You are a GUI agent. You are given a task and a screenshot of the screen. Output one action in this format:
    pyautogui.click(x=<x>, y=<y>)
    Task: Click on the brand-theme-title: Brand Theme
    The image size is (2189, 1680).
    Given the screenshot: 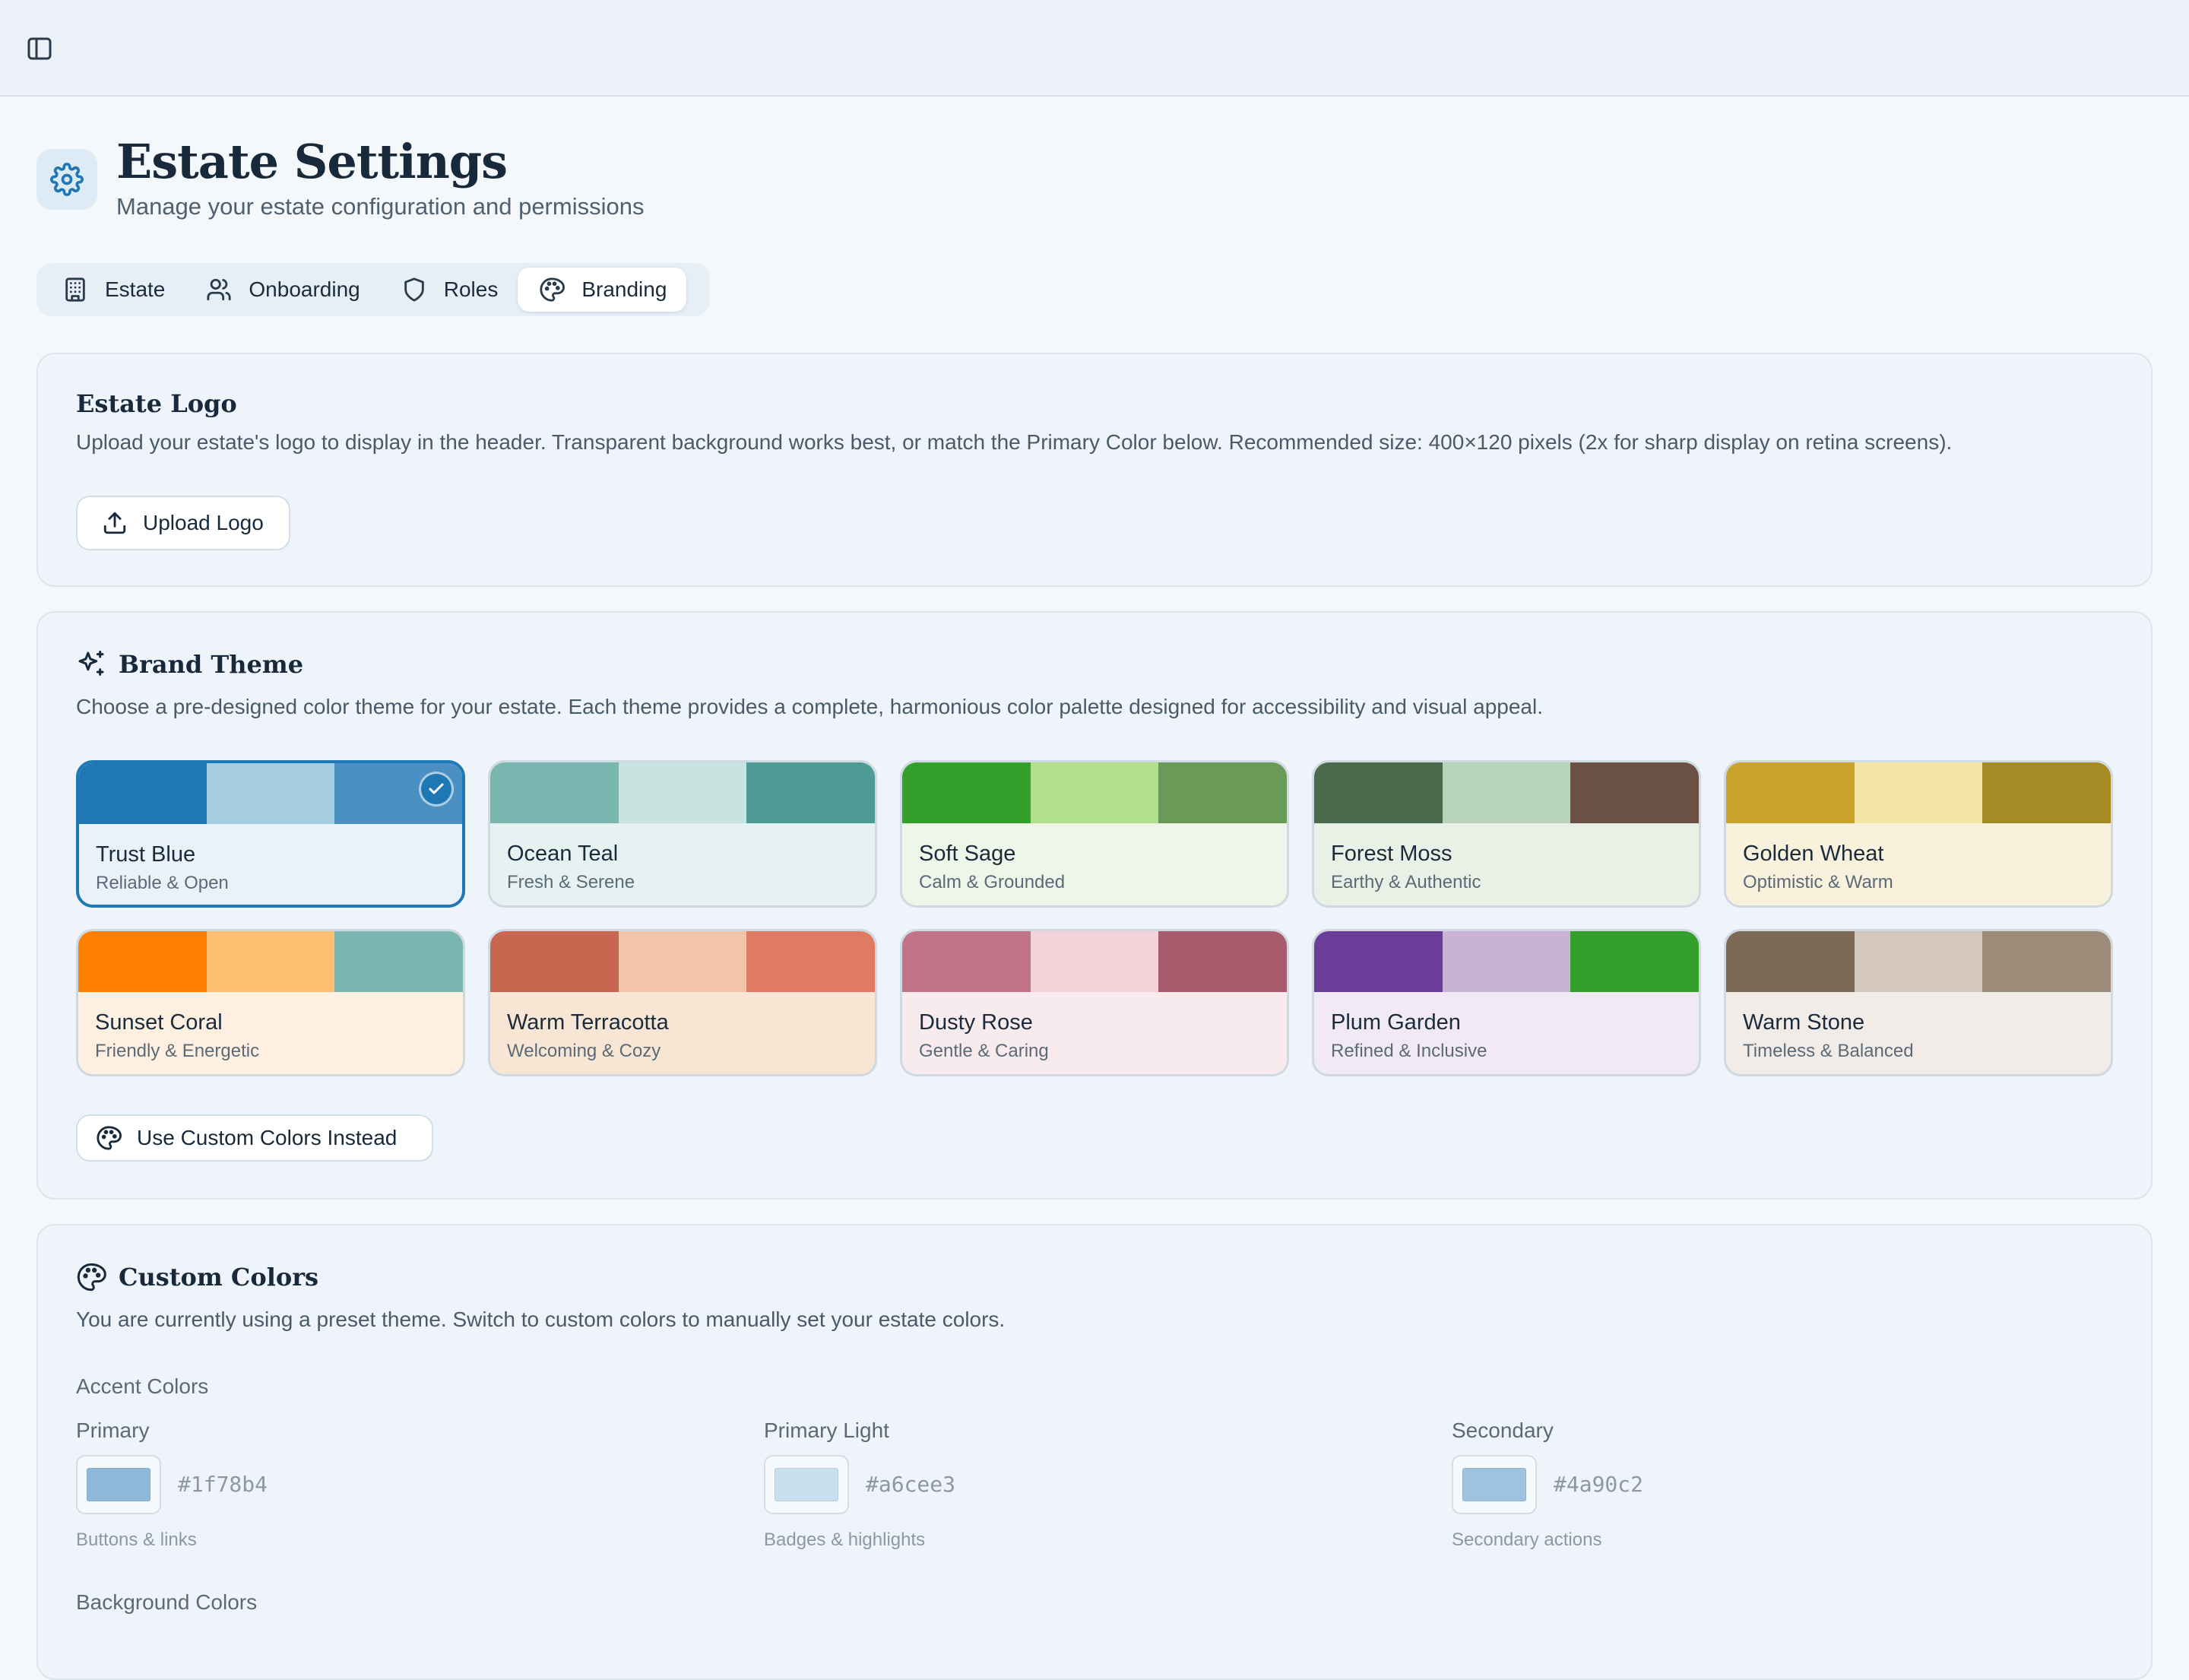 What is the action you would take?
    pyautogui.click(x=211, y=664)
    